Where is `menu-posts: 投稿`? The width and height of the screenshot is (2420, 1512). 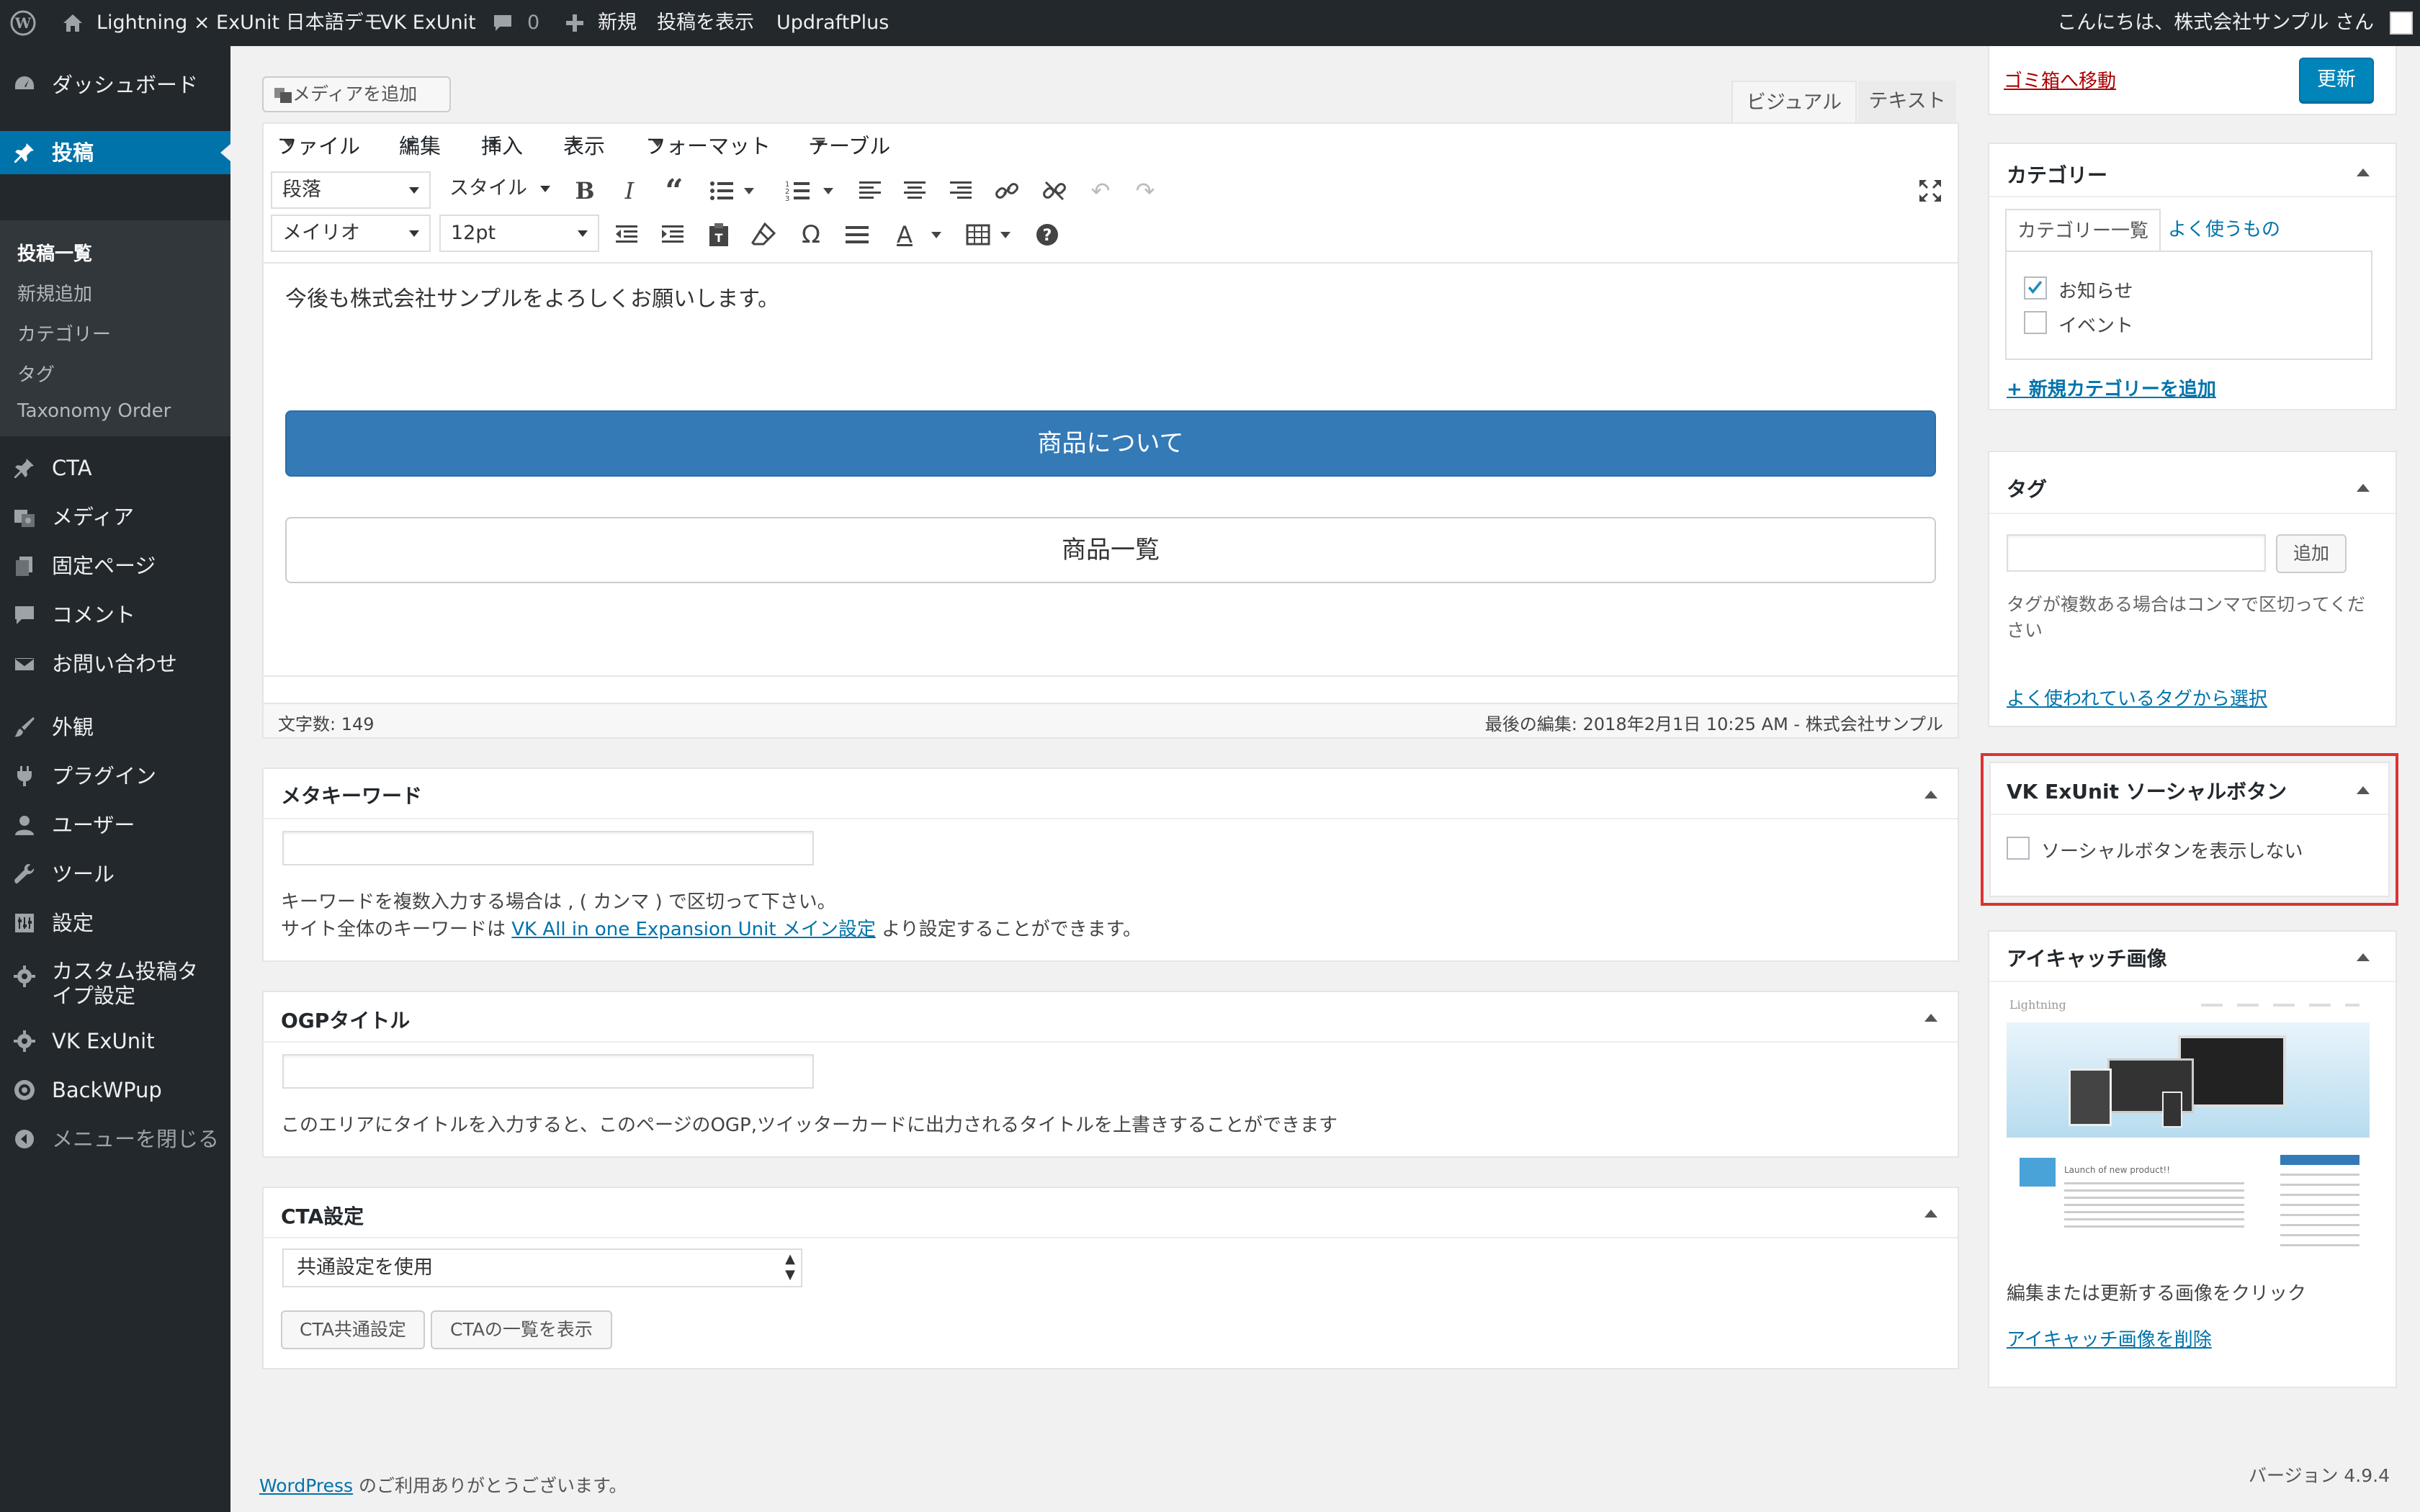 menu-posts: 投稿 is located at coordinates (115, 152).